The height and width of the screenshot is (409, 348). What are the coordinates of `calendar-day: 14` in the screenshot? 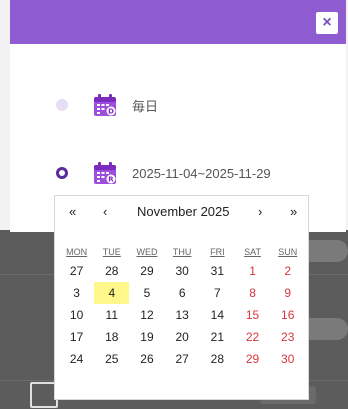 It's located at (217, 315).